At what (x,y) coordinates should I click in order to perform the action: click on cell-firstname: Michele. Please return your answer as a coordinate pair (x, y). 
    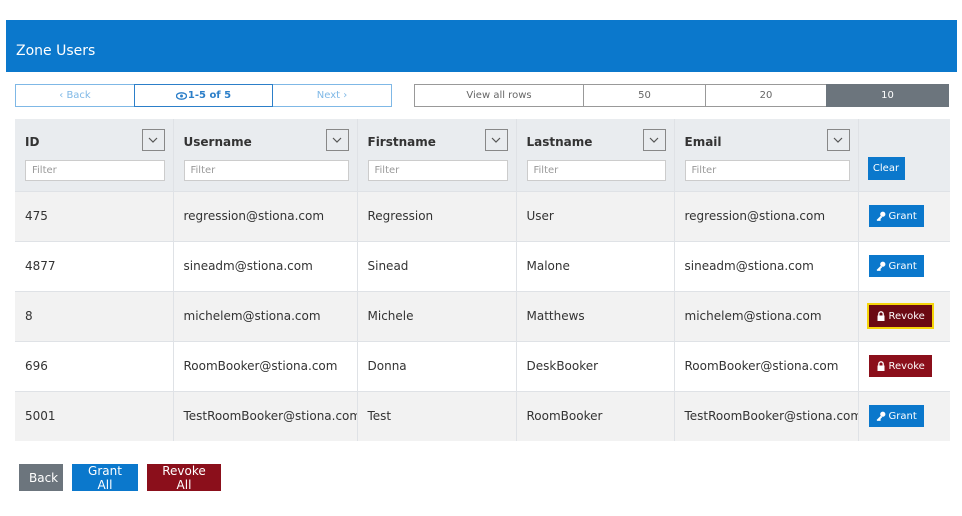
    Looking at the image, I should click on (436, 315).